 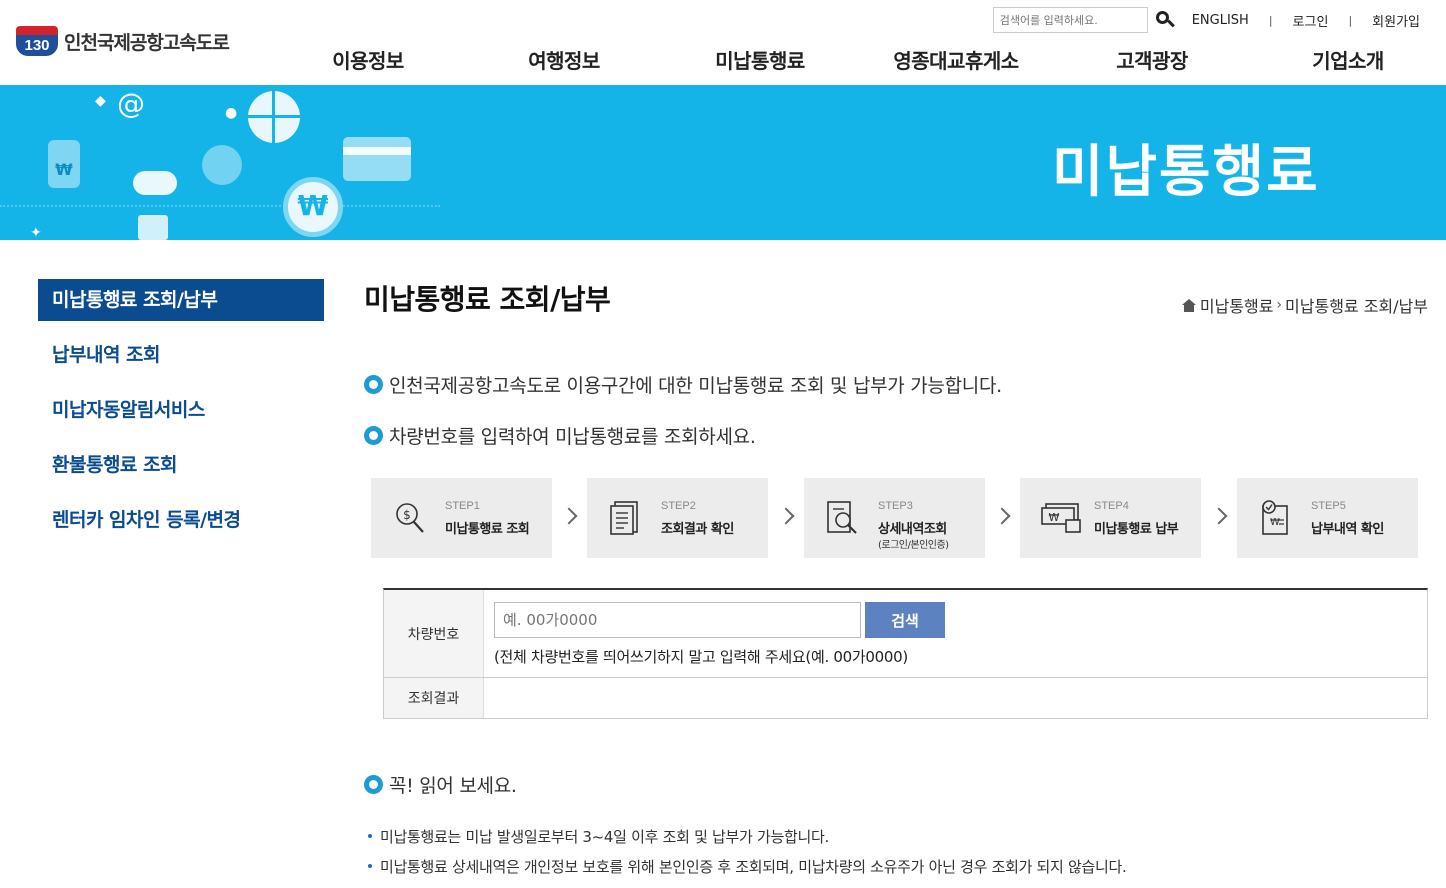 I want to click on breadcrumb-item: 미납통행료, so click(x=1237, y=305).